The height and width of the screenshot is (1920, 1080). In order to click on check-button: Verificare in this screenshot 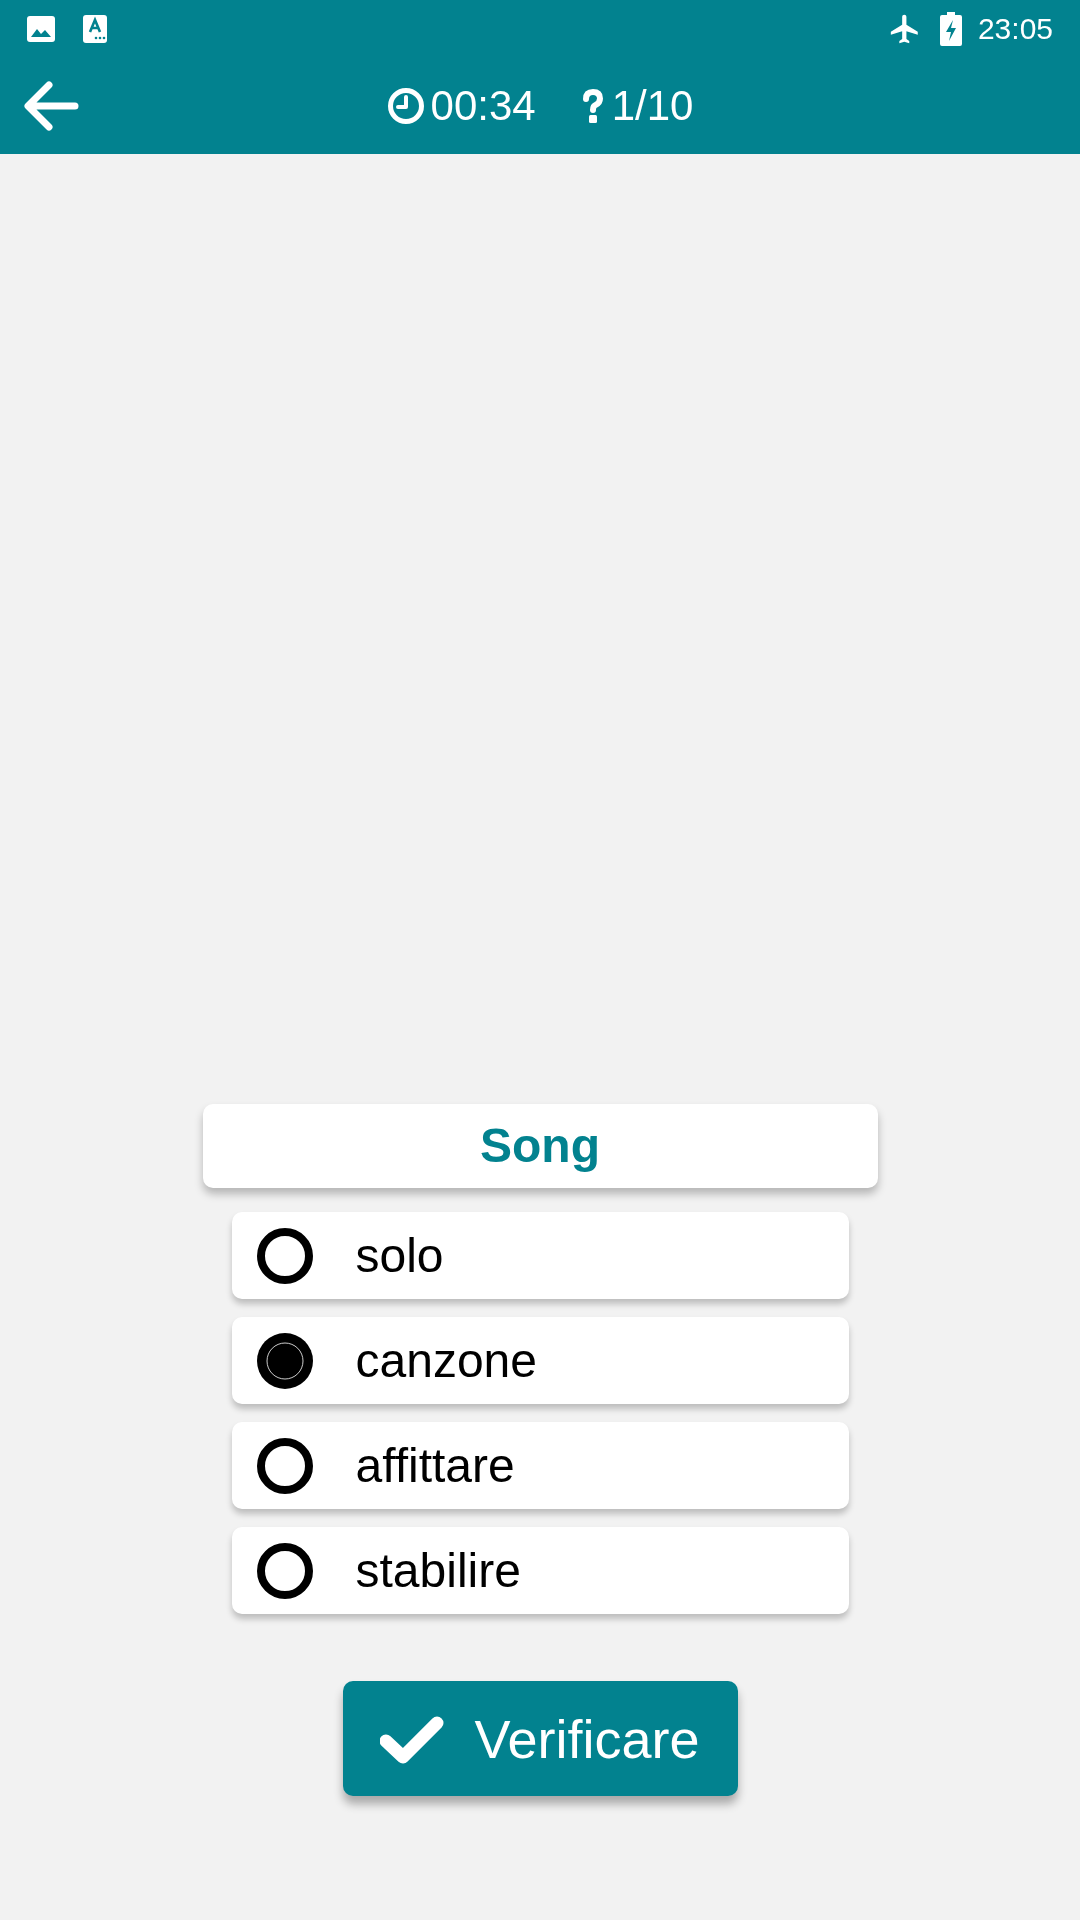, I will do `click(540, 1738)`.